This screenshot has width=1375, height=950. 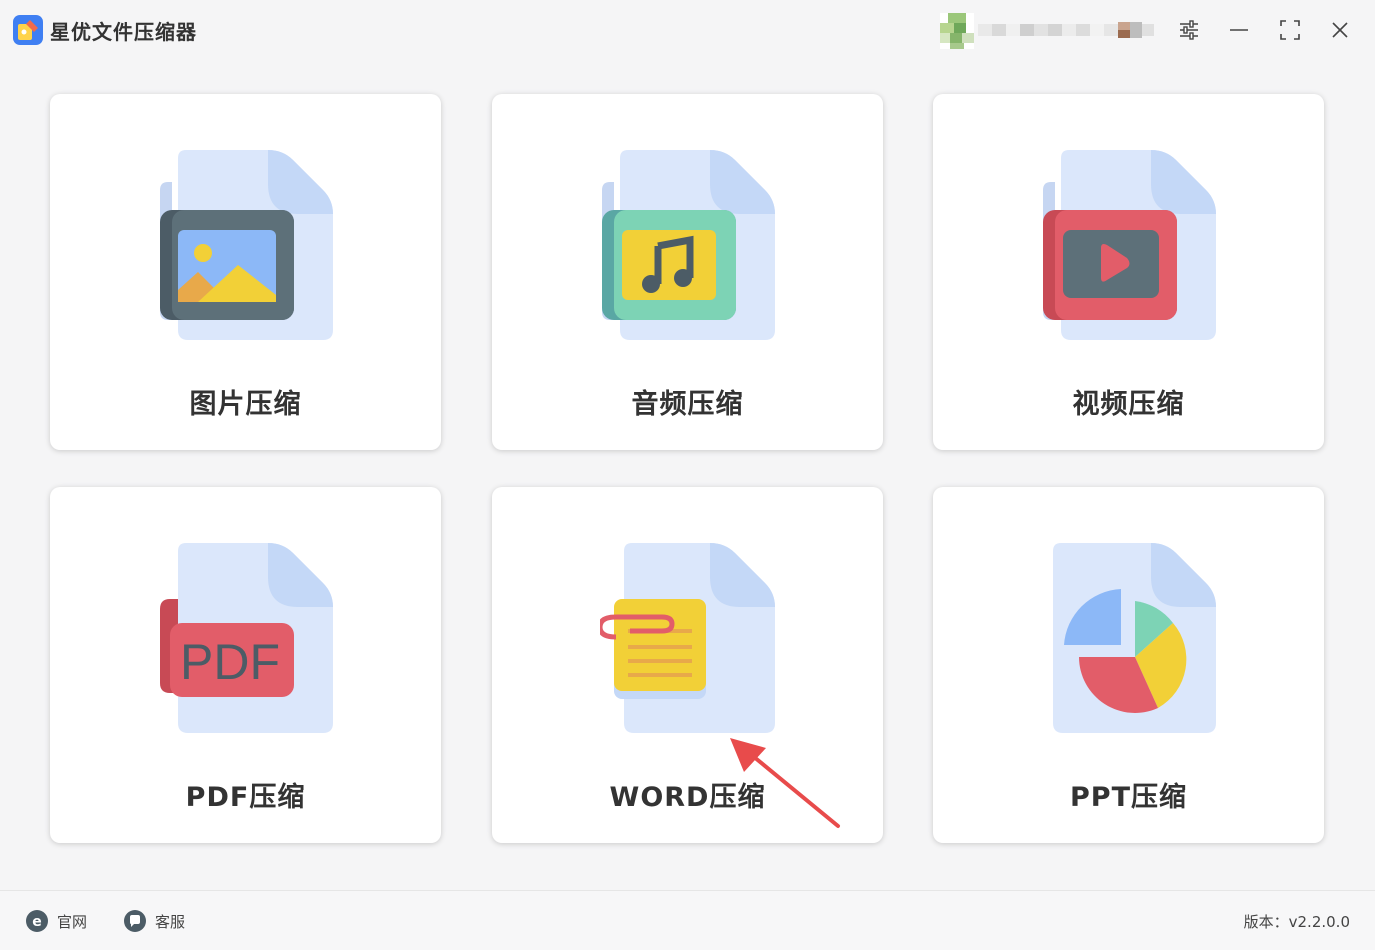 I want to click on ie-browser-icon: e, so click(x=37, y=921).